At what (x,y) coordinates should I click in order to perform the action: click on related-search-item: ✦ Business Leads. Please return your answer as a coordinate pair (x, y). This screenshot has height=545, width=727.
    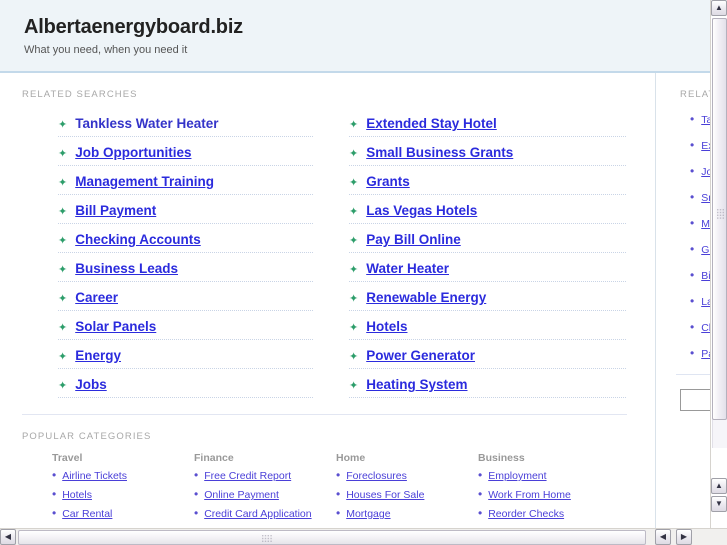
    Looking at the image, I should click on (185, 267).